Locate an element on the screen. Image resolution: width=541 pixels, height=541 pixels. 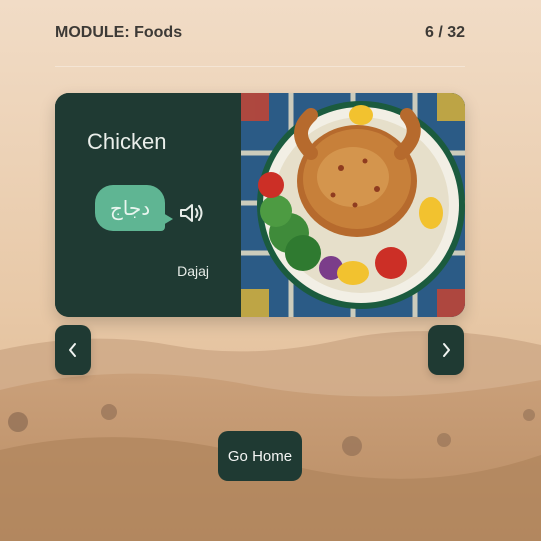
module-label: MODULE: Foods is located at coordinates (119, 32).